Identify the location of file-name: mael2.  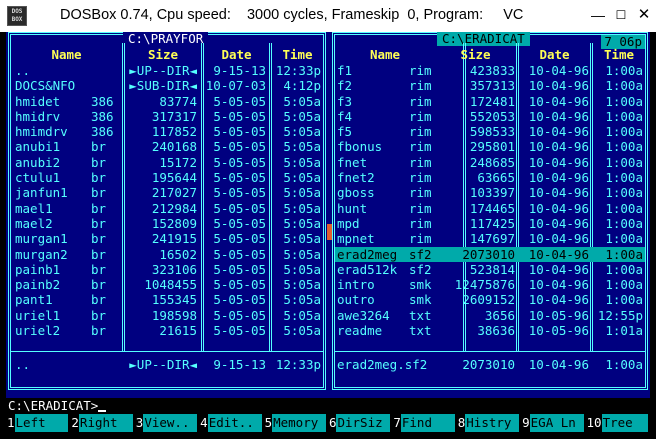
(34, 223).